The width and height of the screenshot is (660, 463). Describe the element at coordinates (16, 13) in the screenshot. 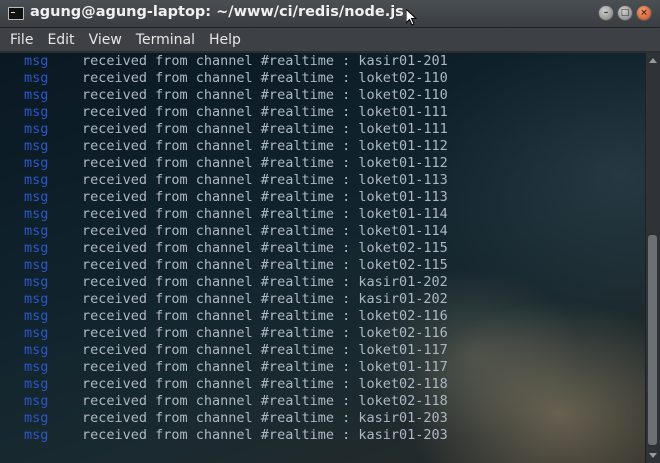

I see `terminal-icon` at that location.